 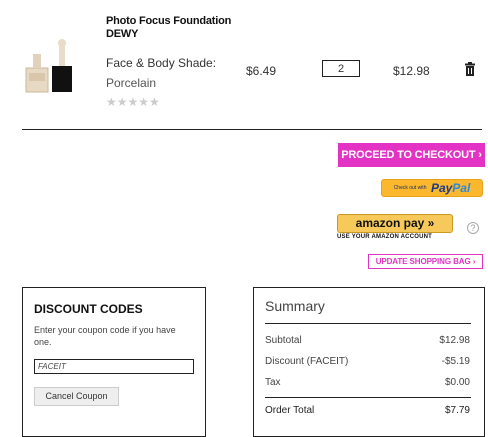 I want to click on coupon-code-input, so click(x=114, y=366).